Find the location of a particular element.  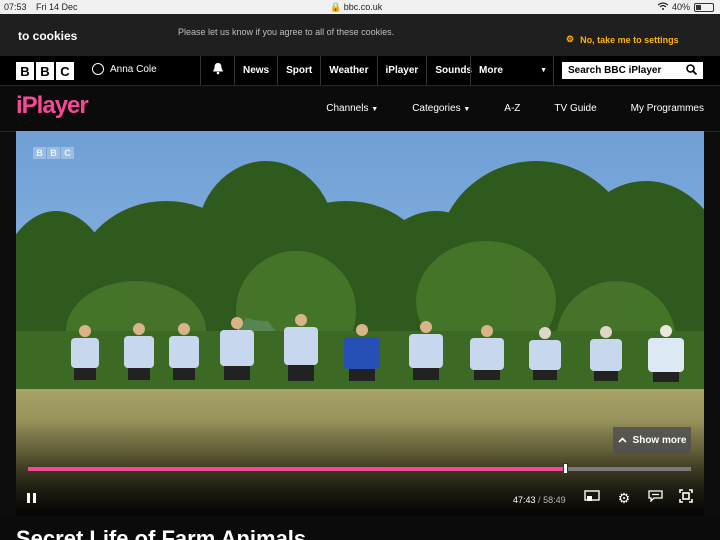

status-time: 07:53 is located at coordinates (15, 7).